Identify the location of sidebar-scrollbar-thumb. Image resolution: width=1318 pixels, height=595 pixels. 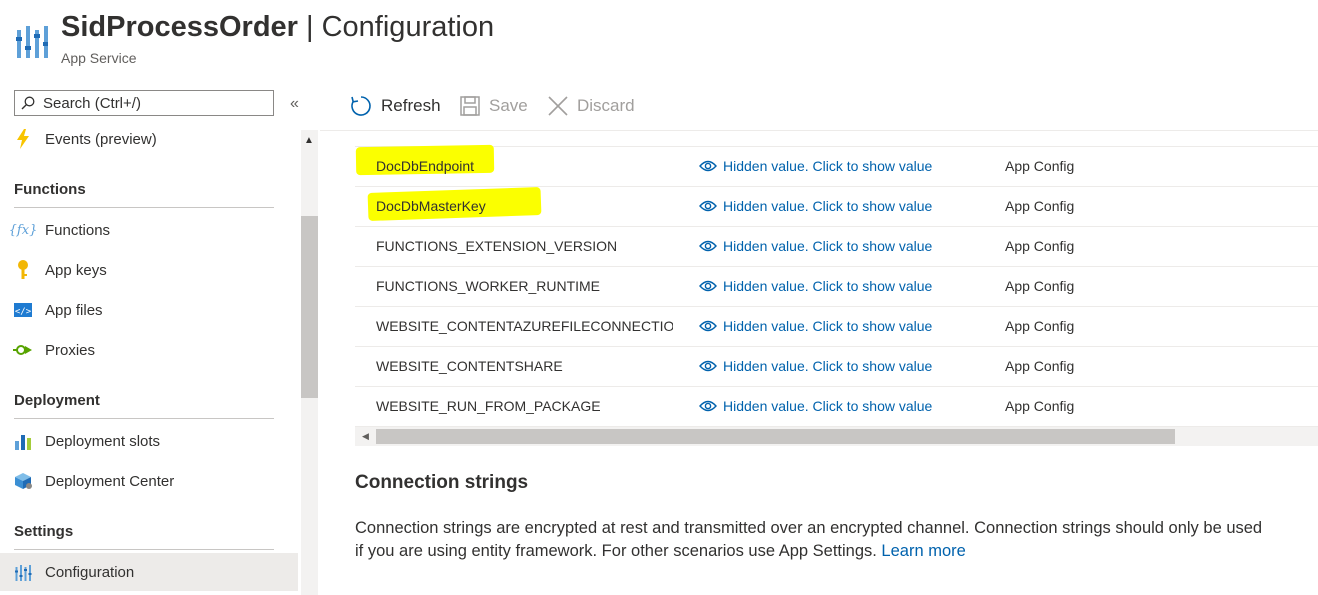
(309, 307).